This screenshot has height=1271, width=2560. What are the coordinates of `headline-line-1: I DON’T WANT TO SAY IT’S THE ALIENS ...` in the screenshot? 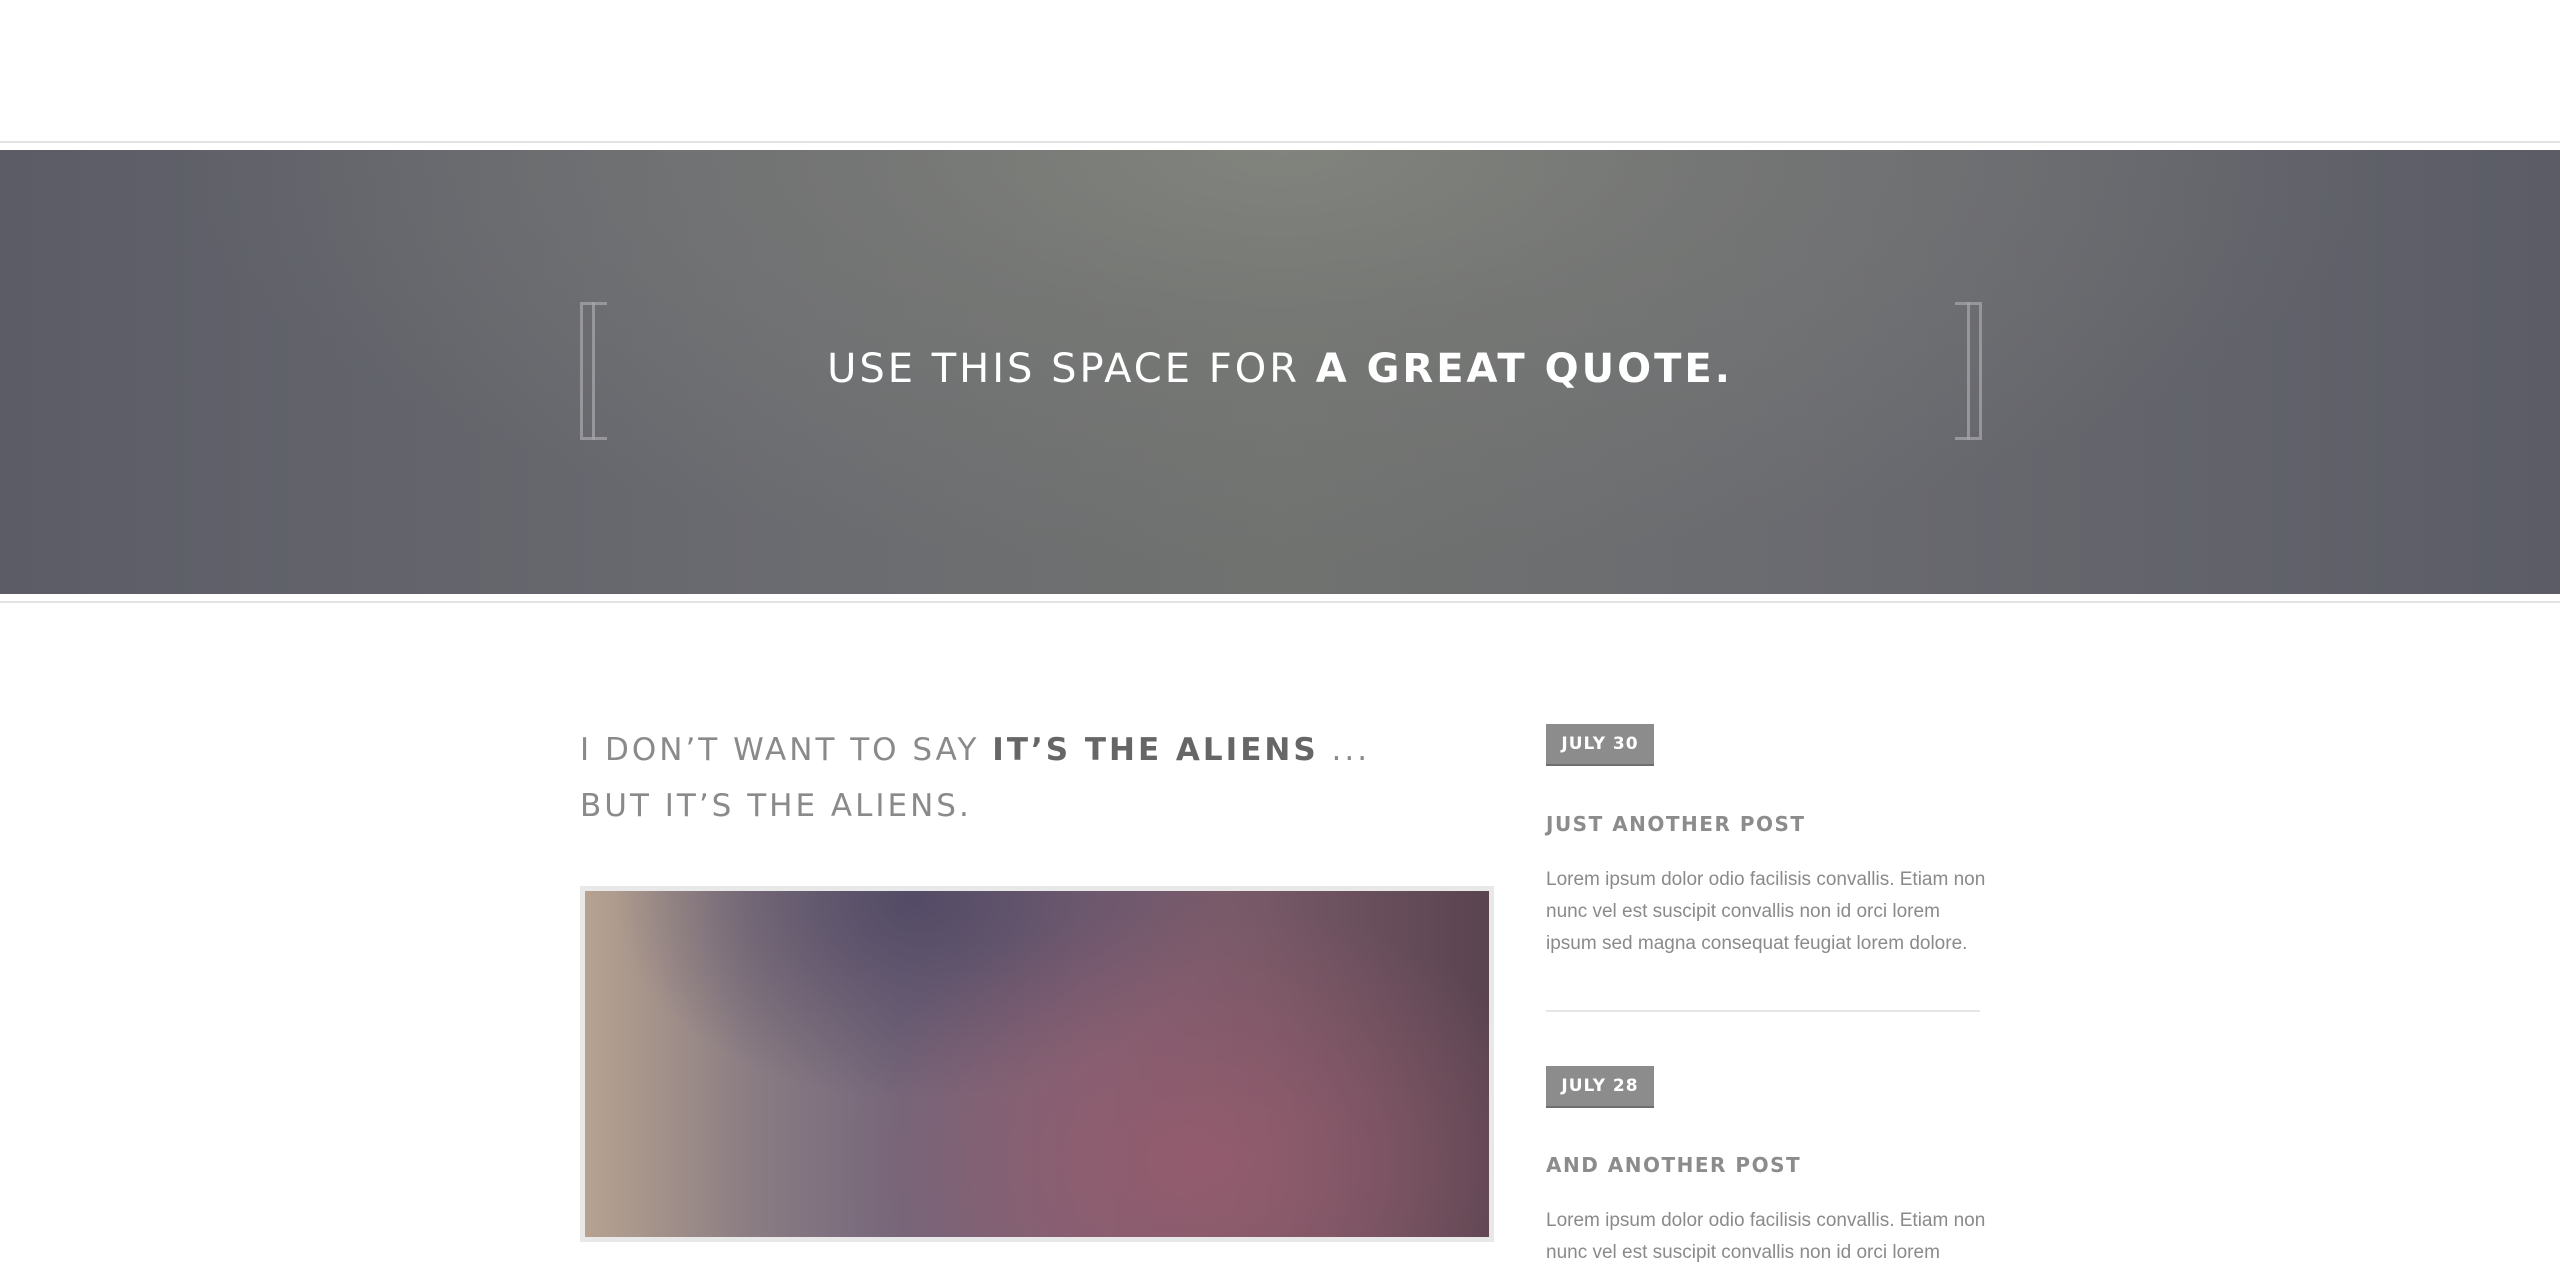 It's located at (1040, 750).